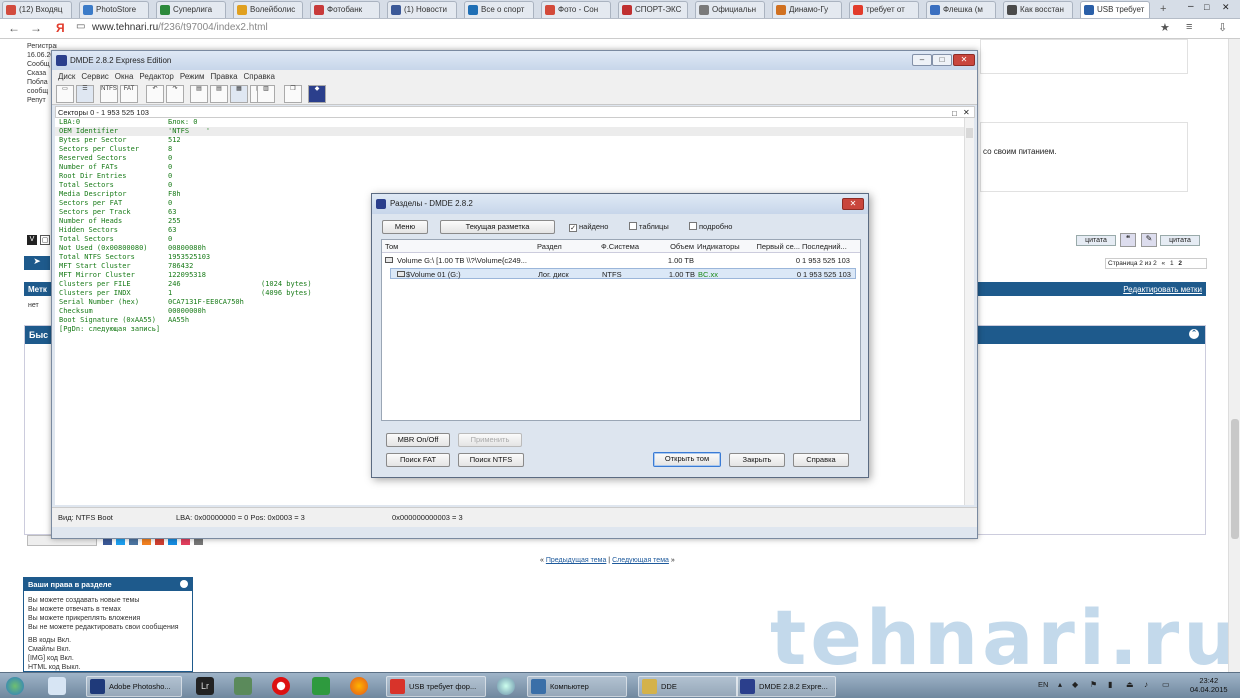 This screenshot has width=1240, height=698. Describe the element at coordinates (184, 584) in the screenshot. I see `rights-collapse-icon` at that location.